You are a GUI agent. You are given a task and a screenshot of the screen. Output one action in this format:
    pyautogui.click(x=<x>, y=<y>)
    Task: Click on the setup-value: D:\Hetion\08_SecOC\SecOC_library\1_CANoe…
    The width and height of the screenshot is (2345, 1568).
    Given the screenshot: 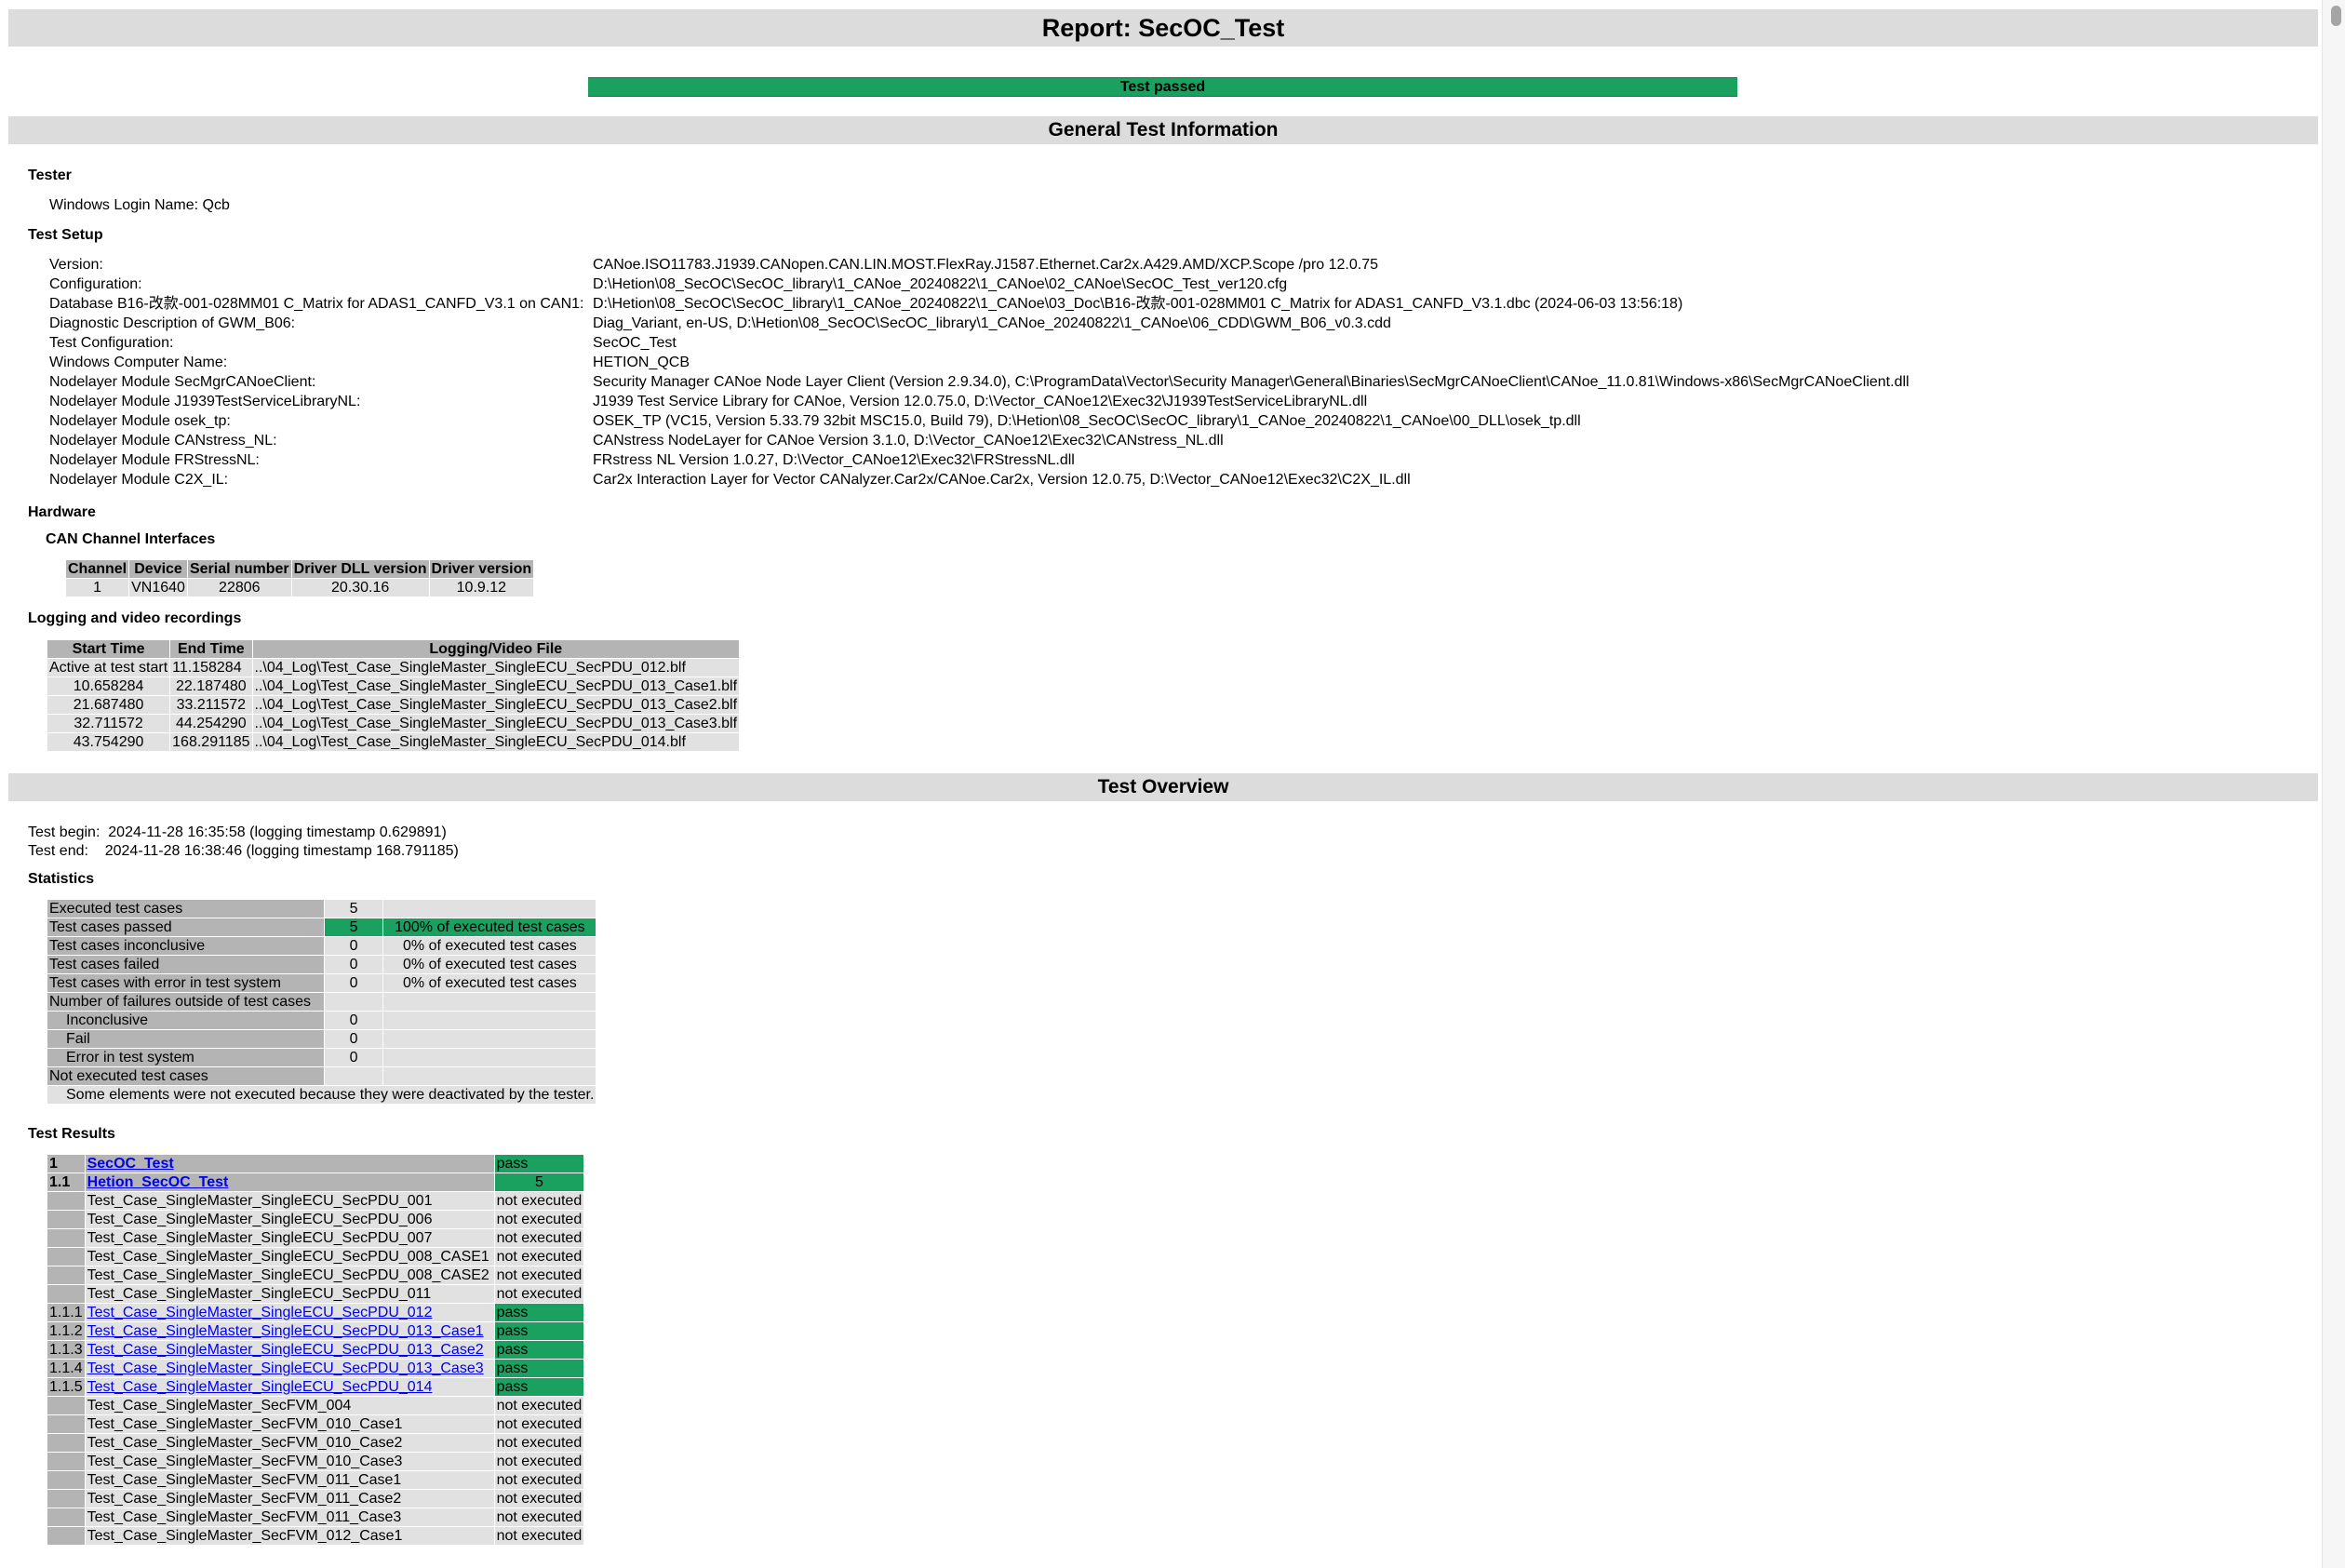 What is the action you would take?
    pyautogui.click(x=1138, y=304)
    